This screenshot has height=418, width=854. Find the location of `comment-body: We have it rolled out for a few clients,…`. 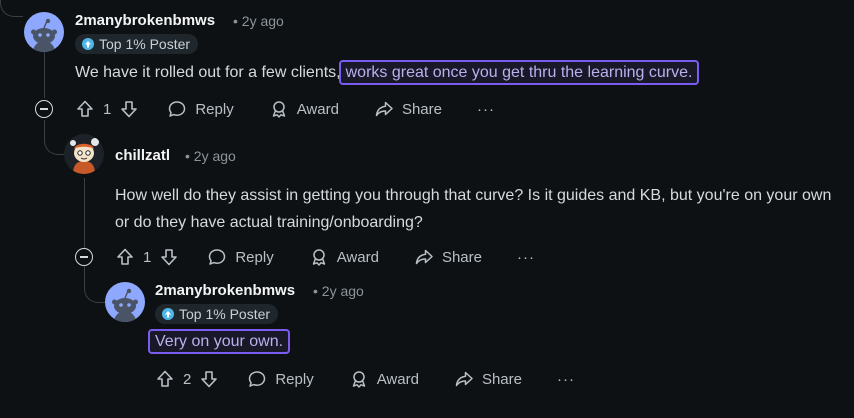

comment-body: We have it rolled out for a few clients,… is located at coordinates (455, 72).